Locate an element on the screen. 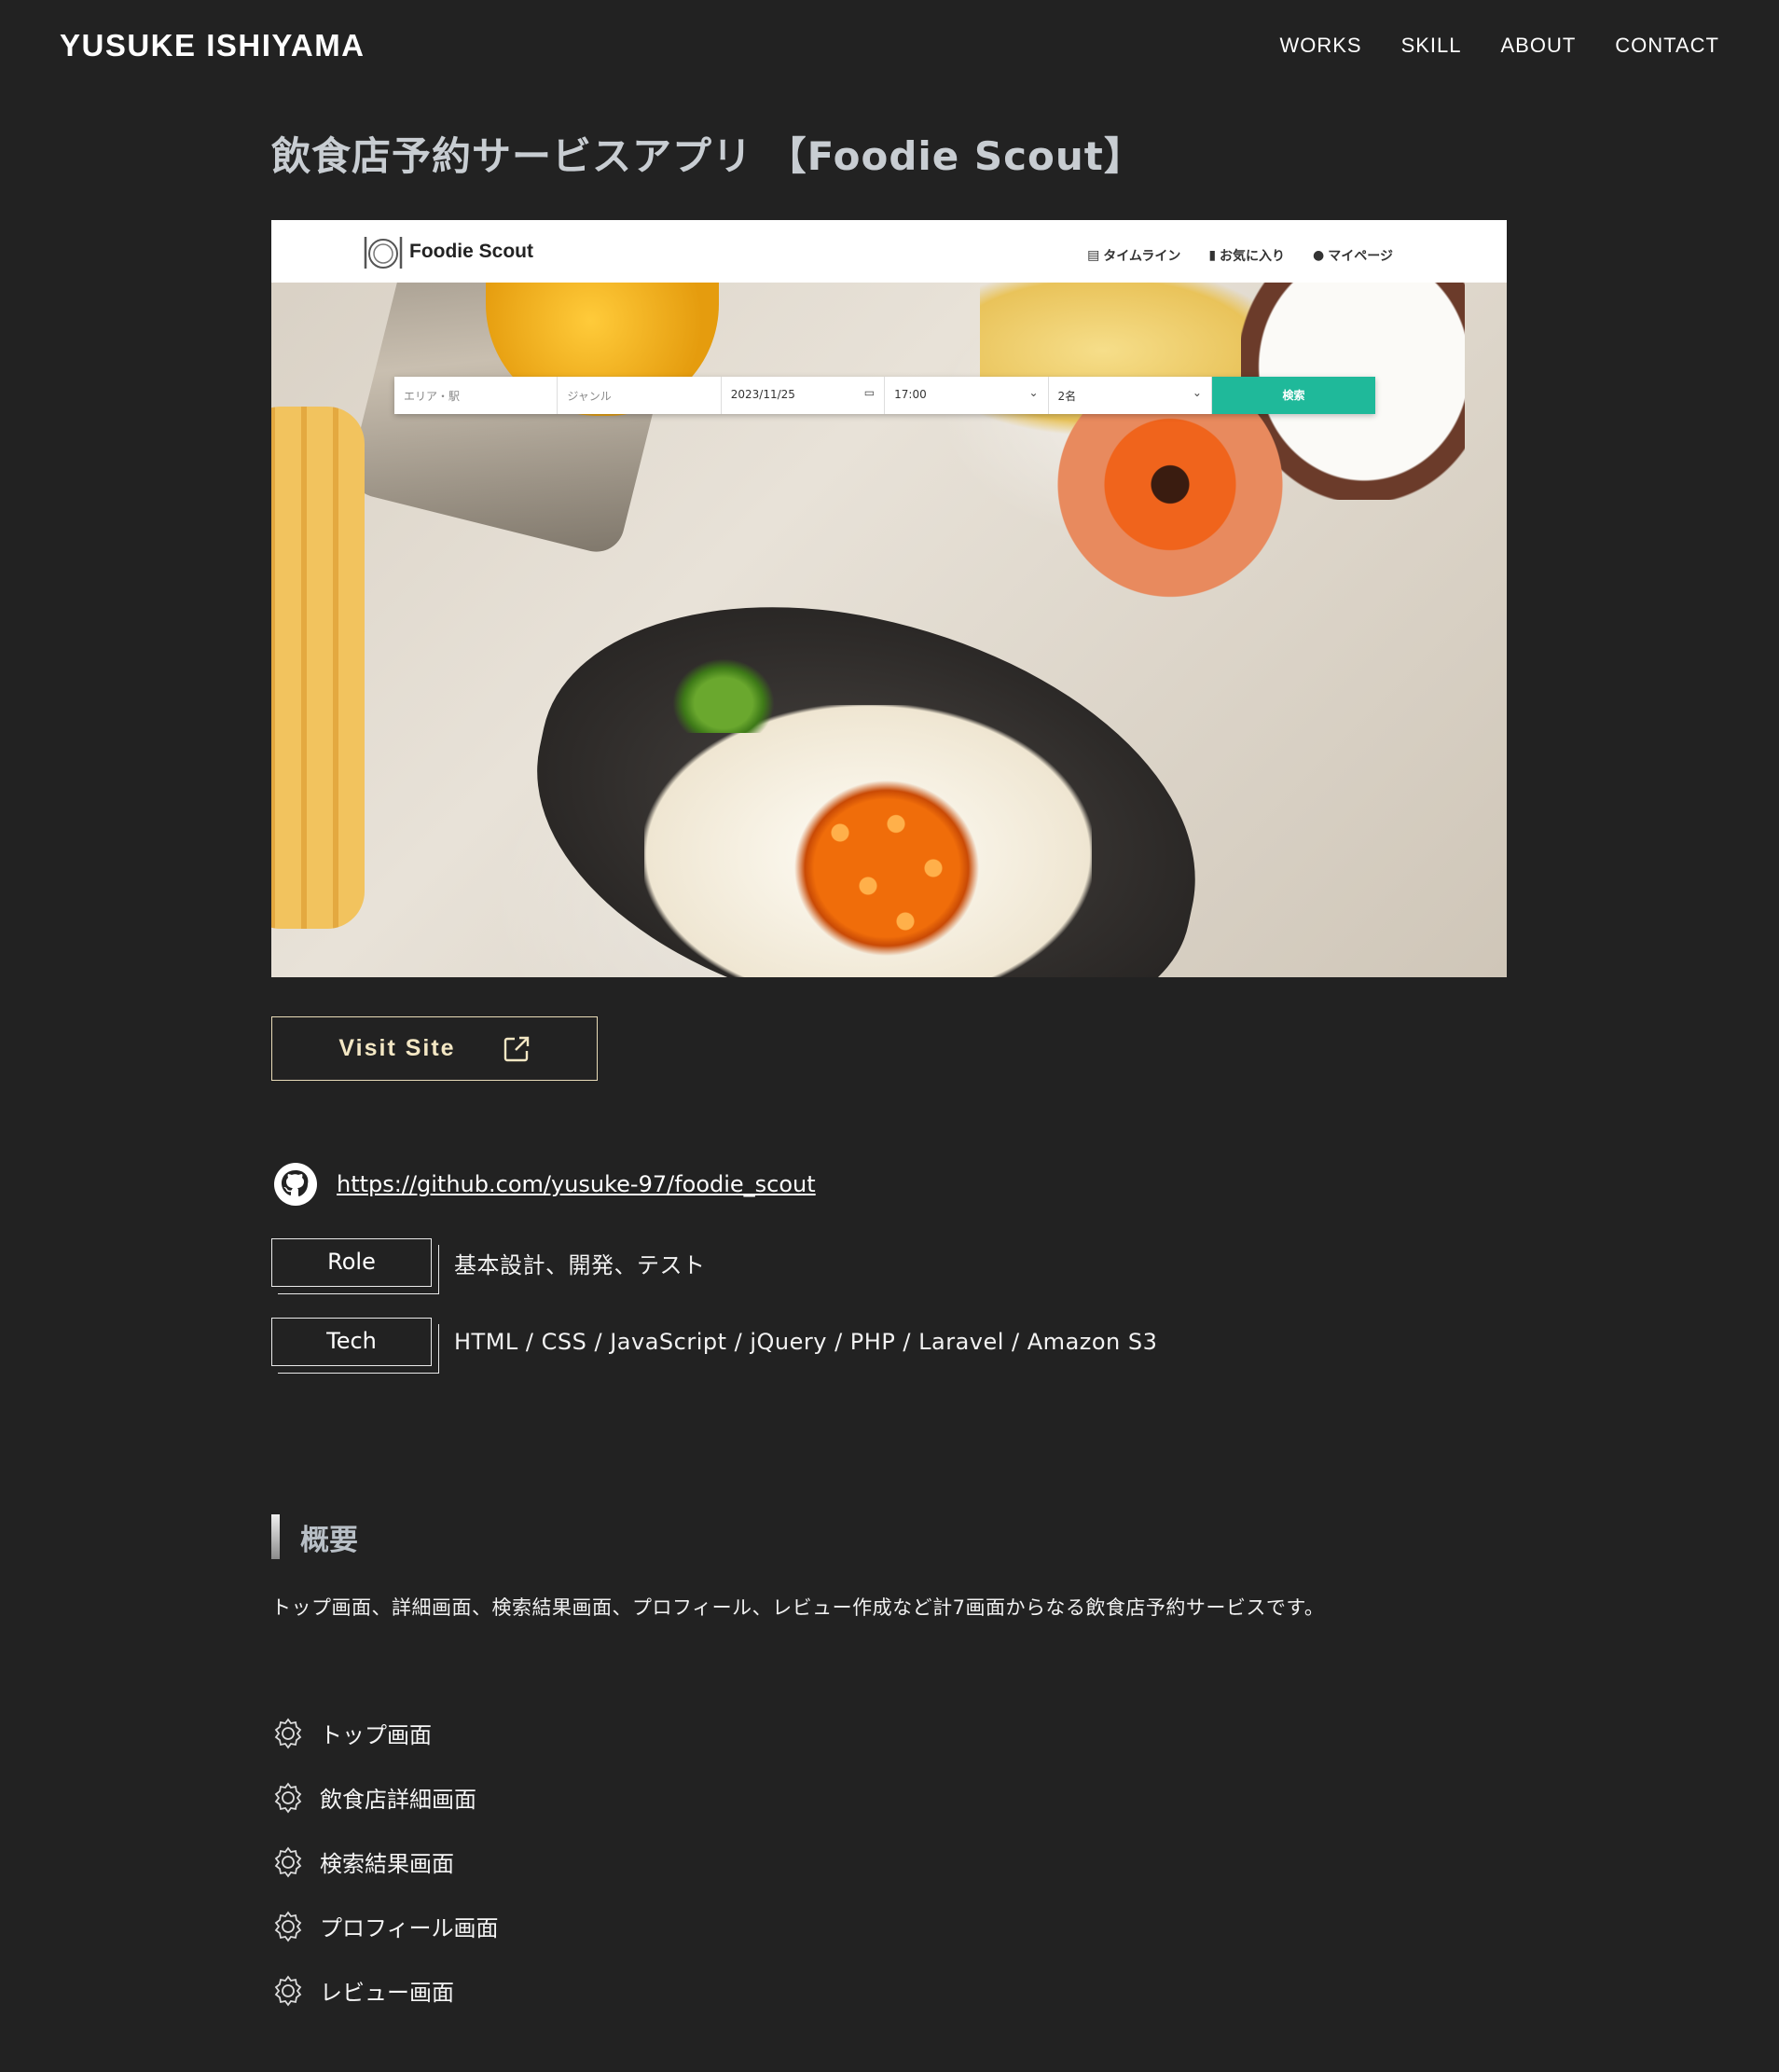 This screenshot has height=2072, width=1779. overview-heading: 概要 is located at coordinates (314, 1536).